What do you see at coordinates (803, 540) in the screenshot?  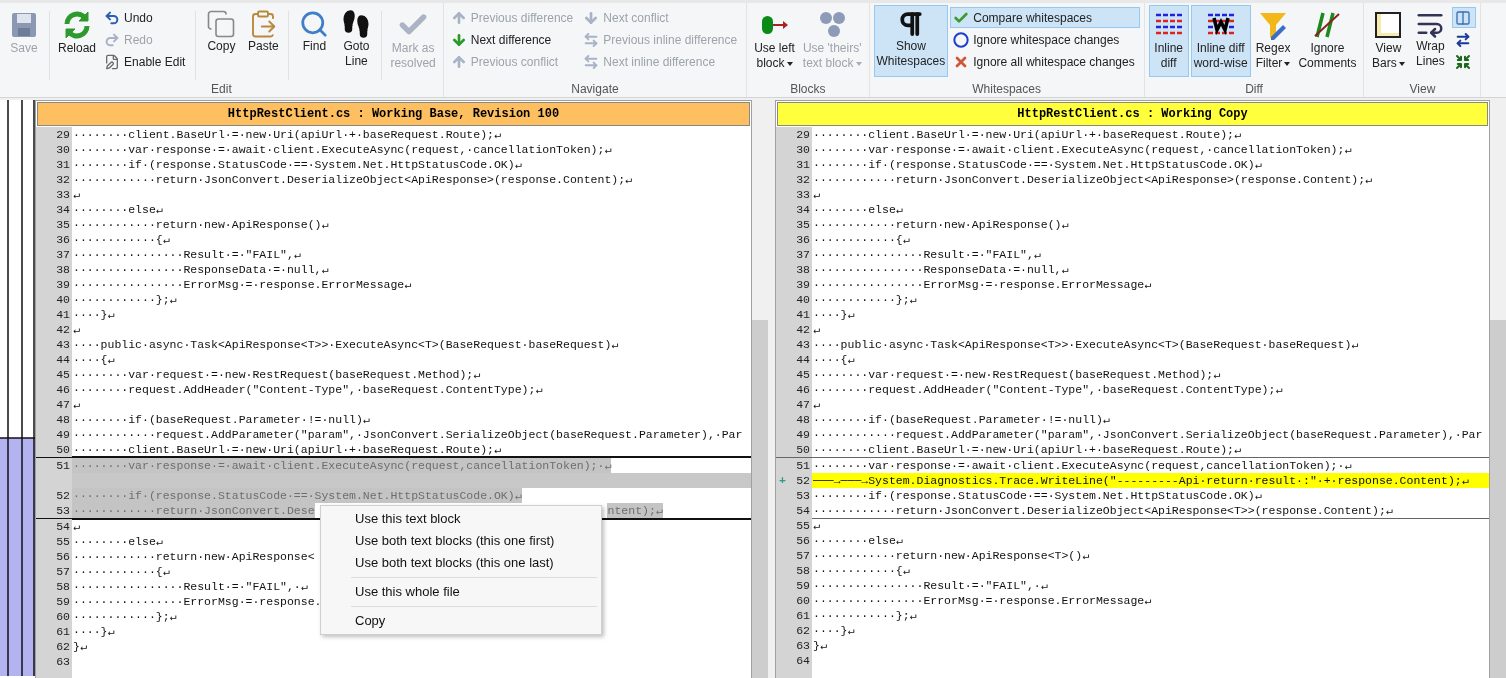 I see `line-number: 56` at bounding box center [803, 540].